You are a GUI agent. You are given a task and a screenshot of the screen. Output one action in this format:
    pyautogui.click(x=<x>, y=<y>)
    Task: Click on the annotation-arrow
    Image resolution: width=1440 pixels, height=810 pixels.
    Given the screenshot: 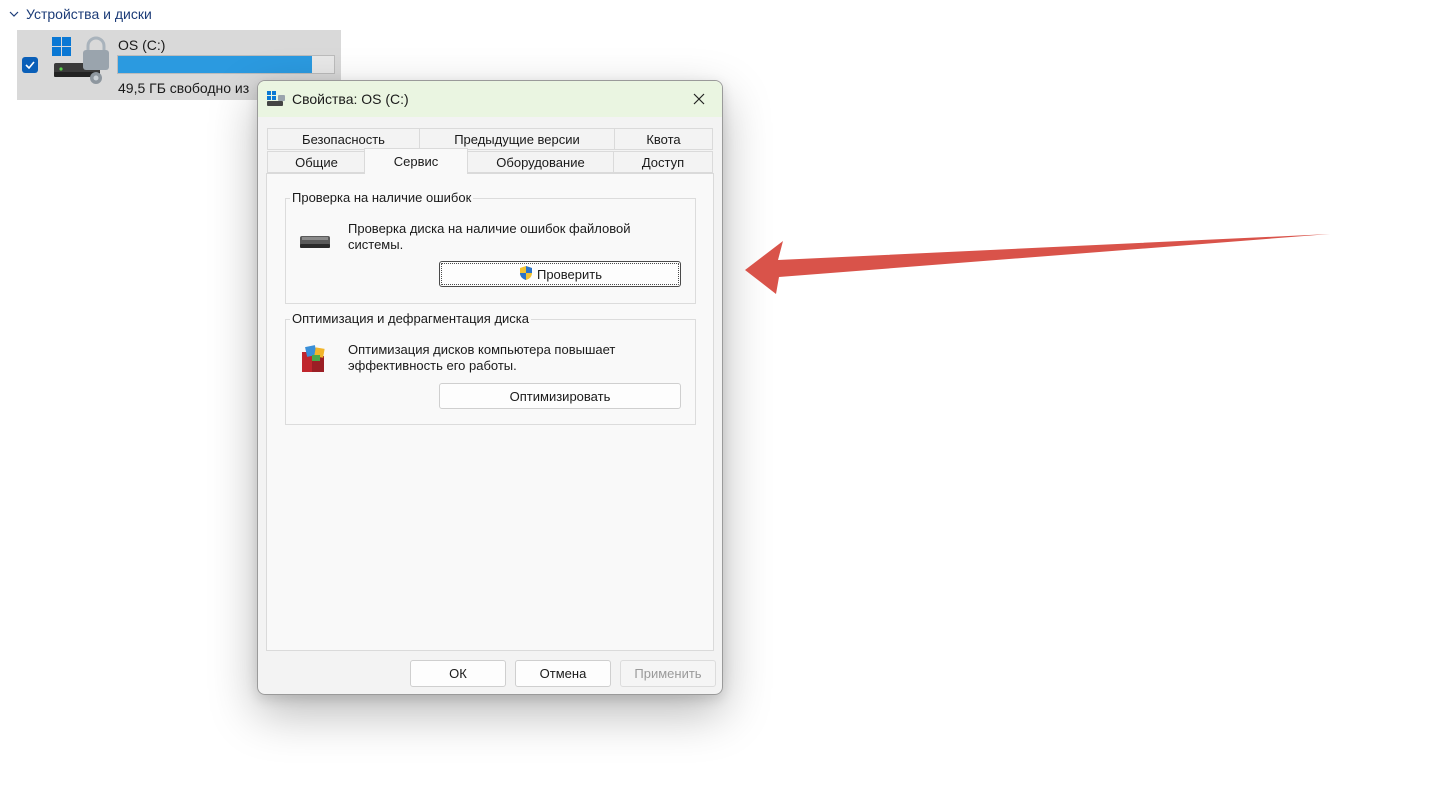 What is the action you would take?
    pyautogui.click(x=1037, y=264)
    